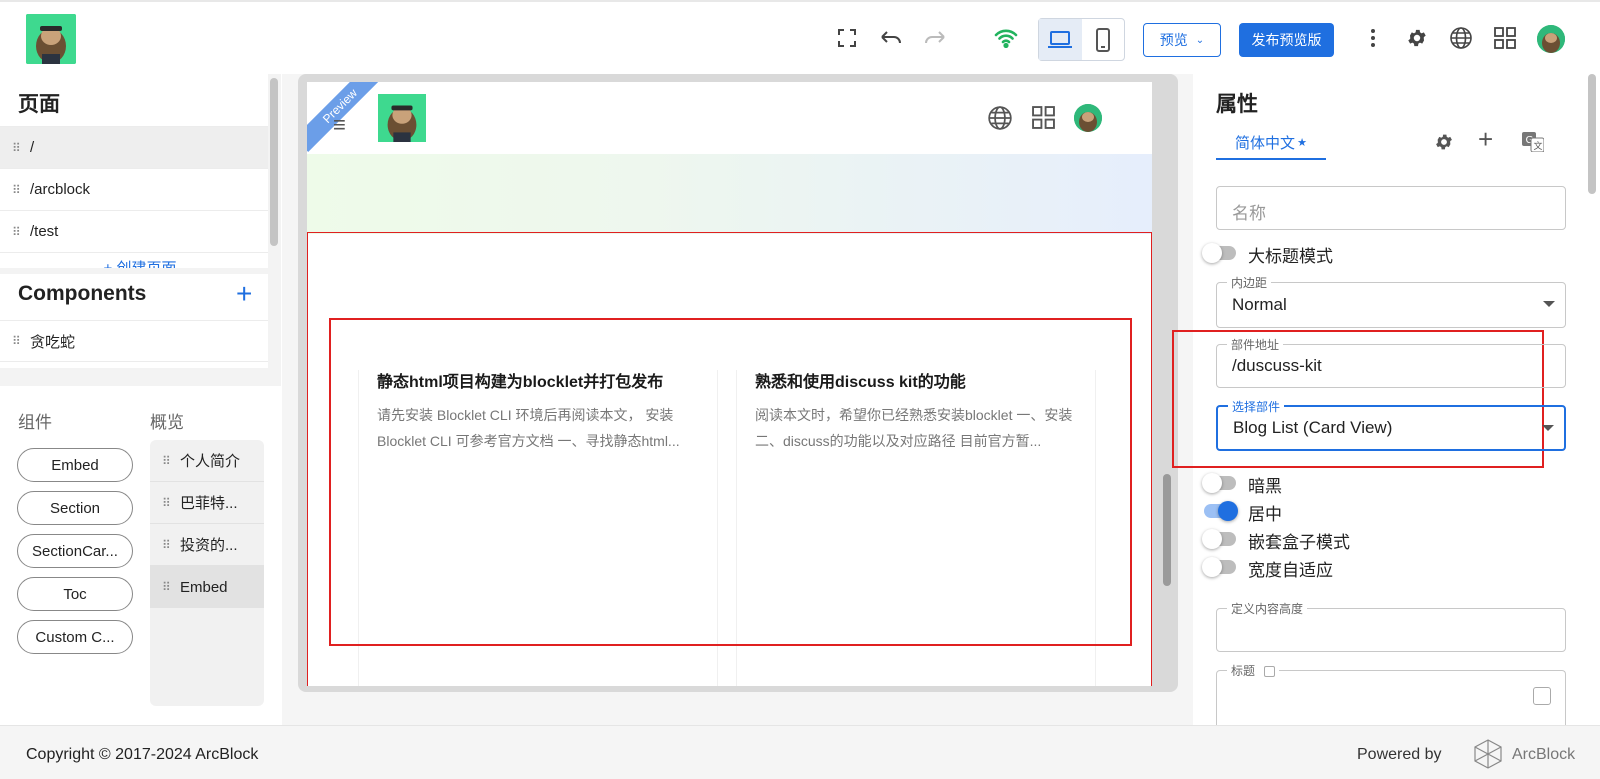 The image size is (1600, 779). Describe the element at coordinates (1391, 362) in the screenshot. I see `component-path-input: 部件地址 /duscuss-kit` at that location.